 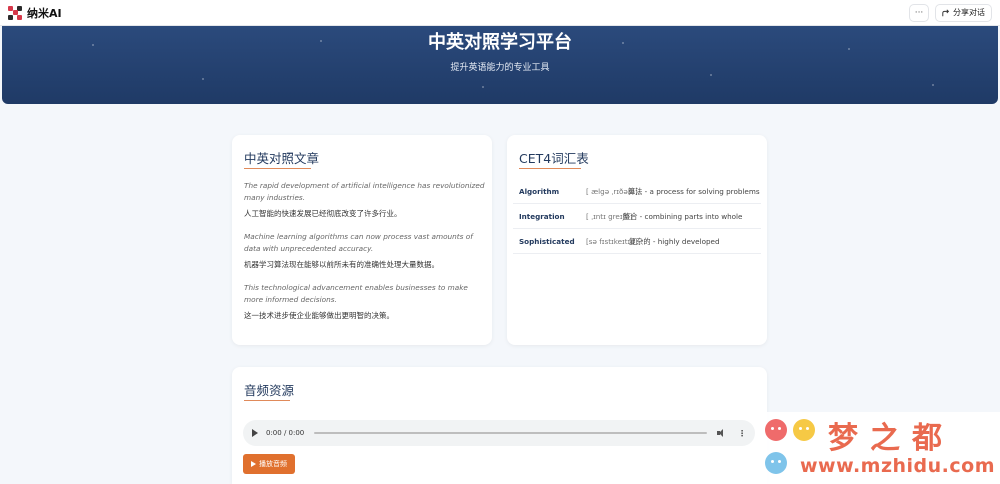 What do you see at coordinates (323, 213) in the screenshot?
I see `paragraph-cn: 人工智能的快速发展已经彻底改变了许多行业。` at bounding box center [323, 213].